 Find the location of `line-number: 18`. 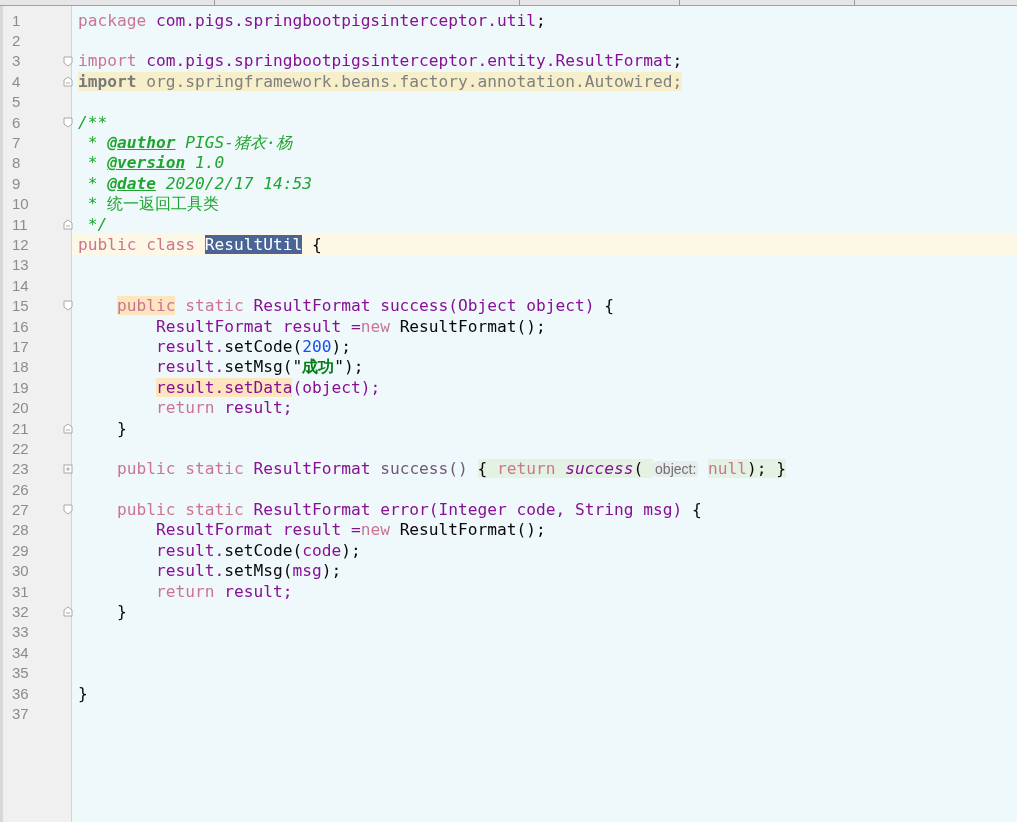

line-number: 18 is located at coordinates (20, 367).